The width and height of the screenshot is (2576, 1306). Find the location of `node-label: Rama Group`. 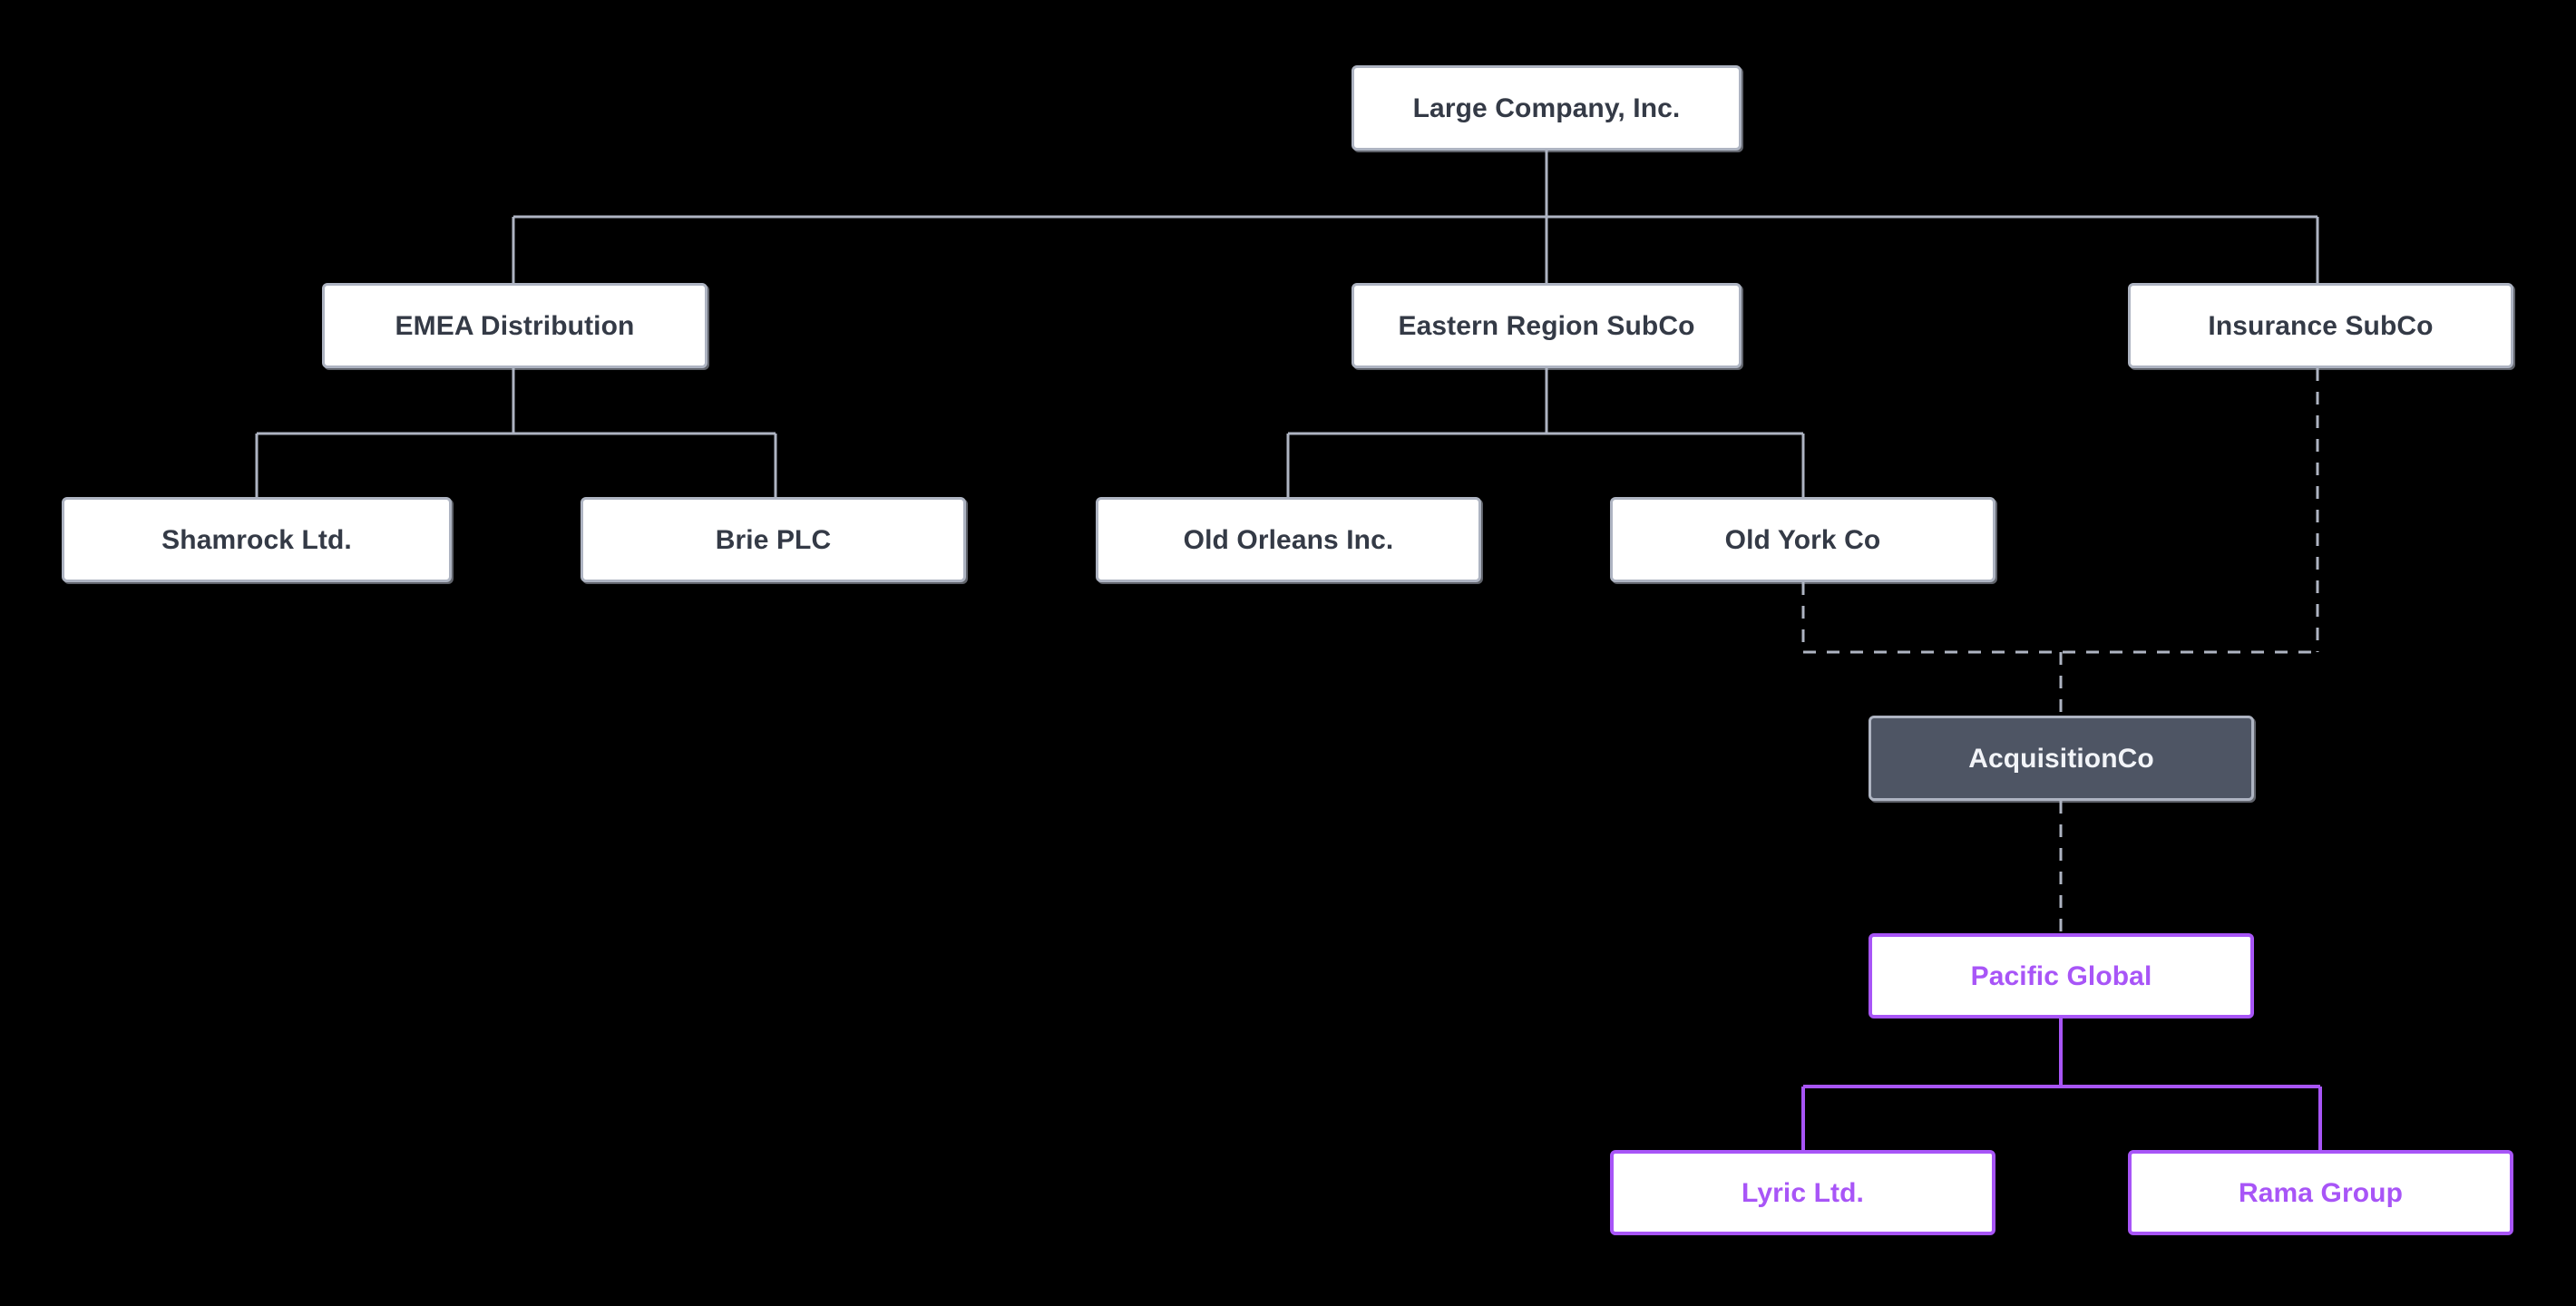

node-label: Rama Group is located at coordinates (2321, 1192).